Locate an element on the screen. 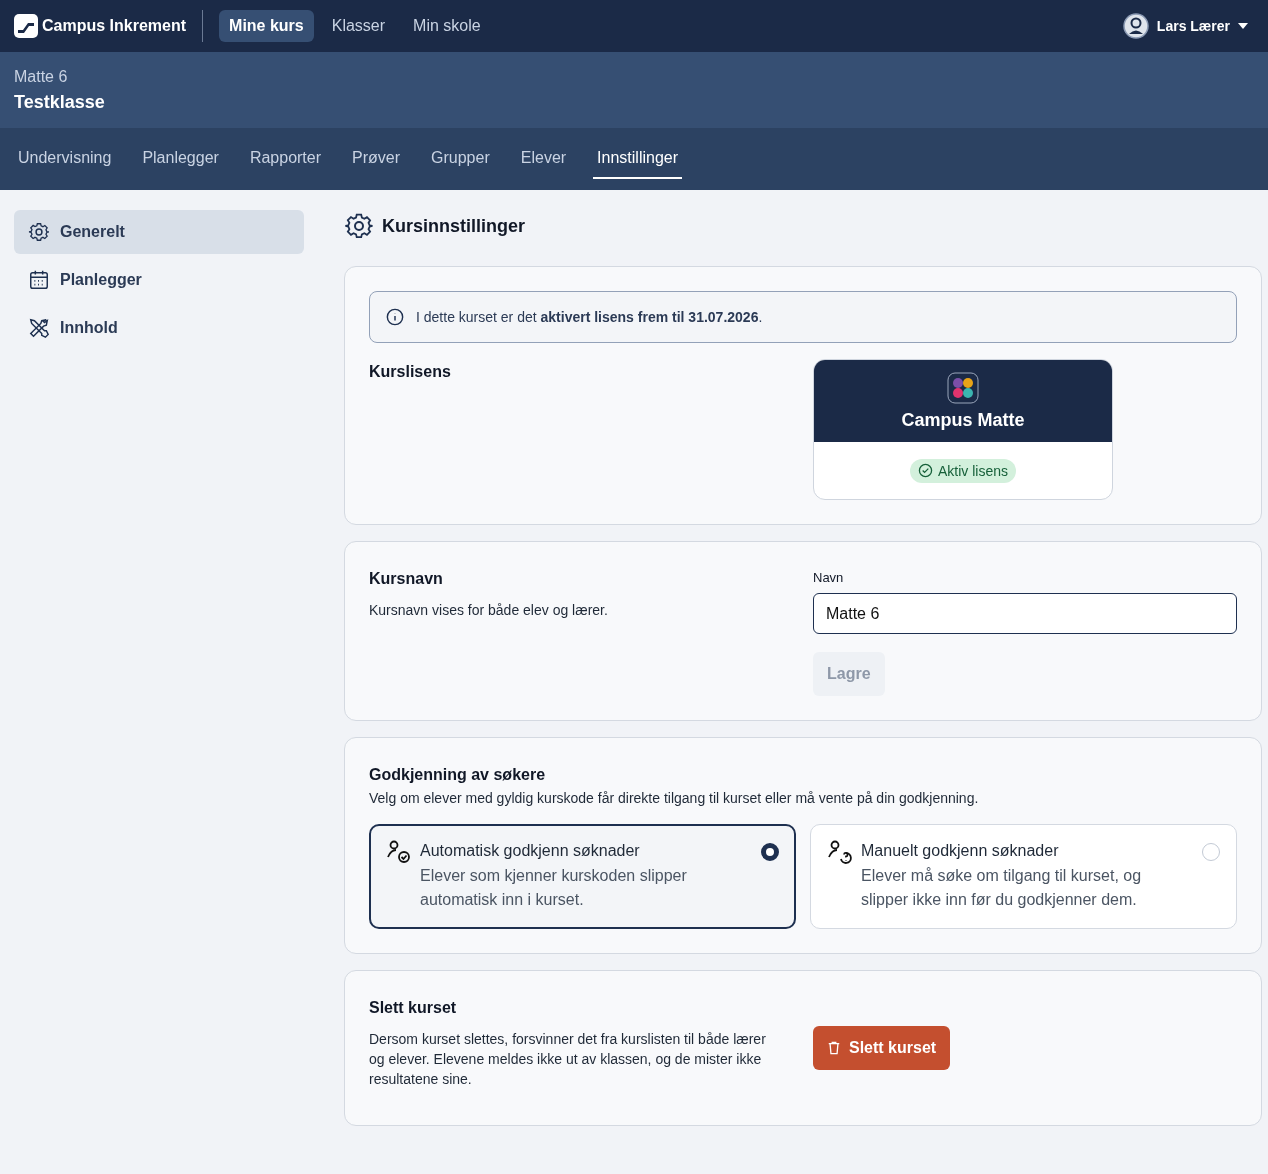 The height and width of the screenshot is (1174, 1268). caret-icon is located at coordinates (1243, 26).